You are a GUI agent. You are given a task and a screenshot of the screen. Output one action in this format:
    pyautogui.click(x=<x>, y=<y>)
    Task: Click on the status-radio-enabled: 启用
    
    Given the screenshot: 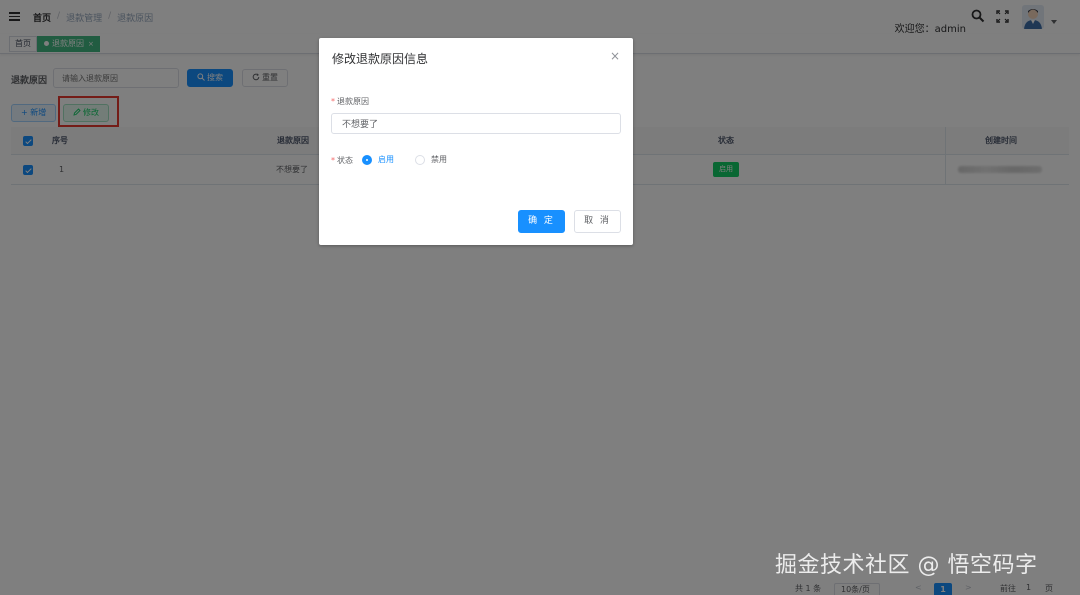 What is the action you would take?
    pyautogui.click(x=378, y=159)
    